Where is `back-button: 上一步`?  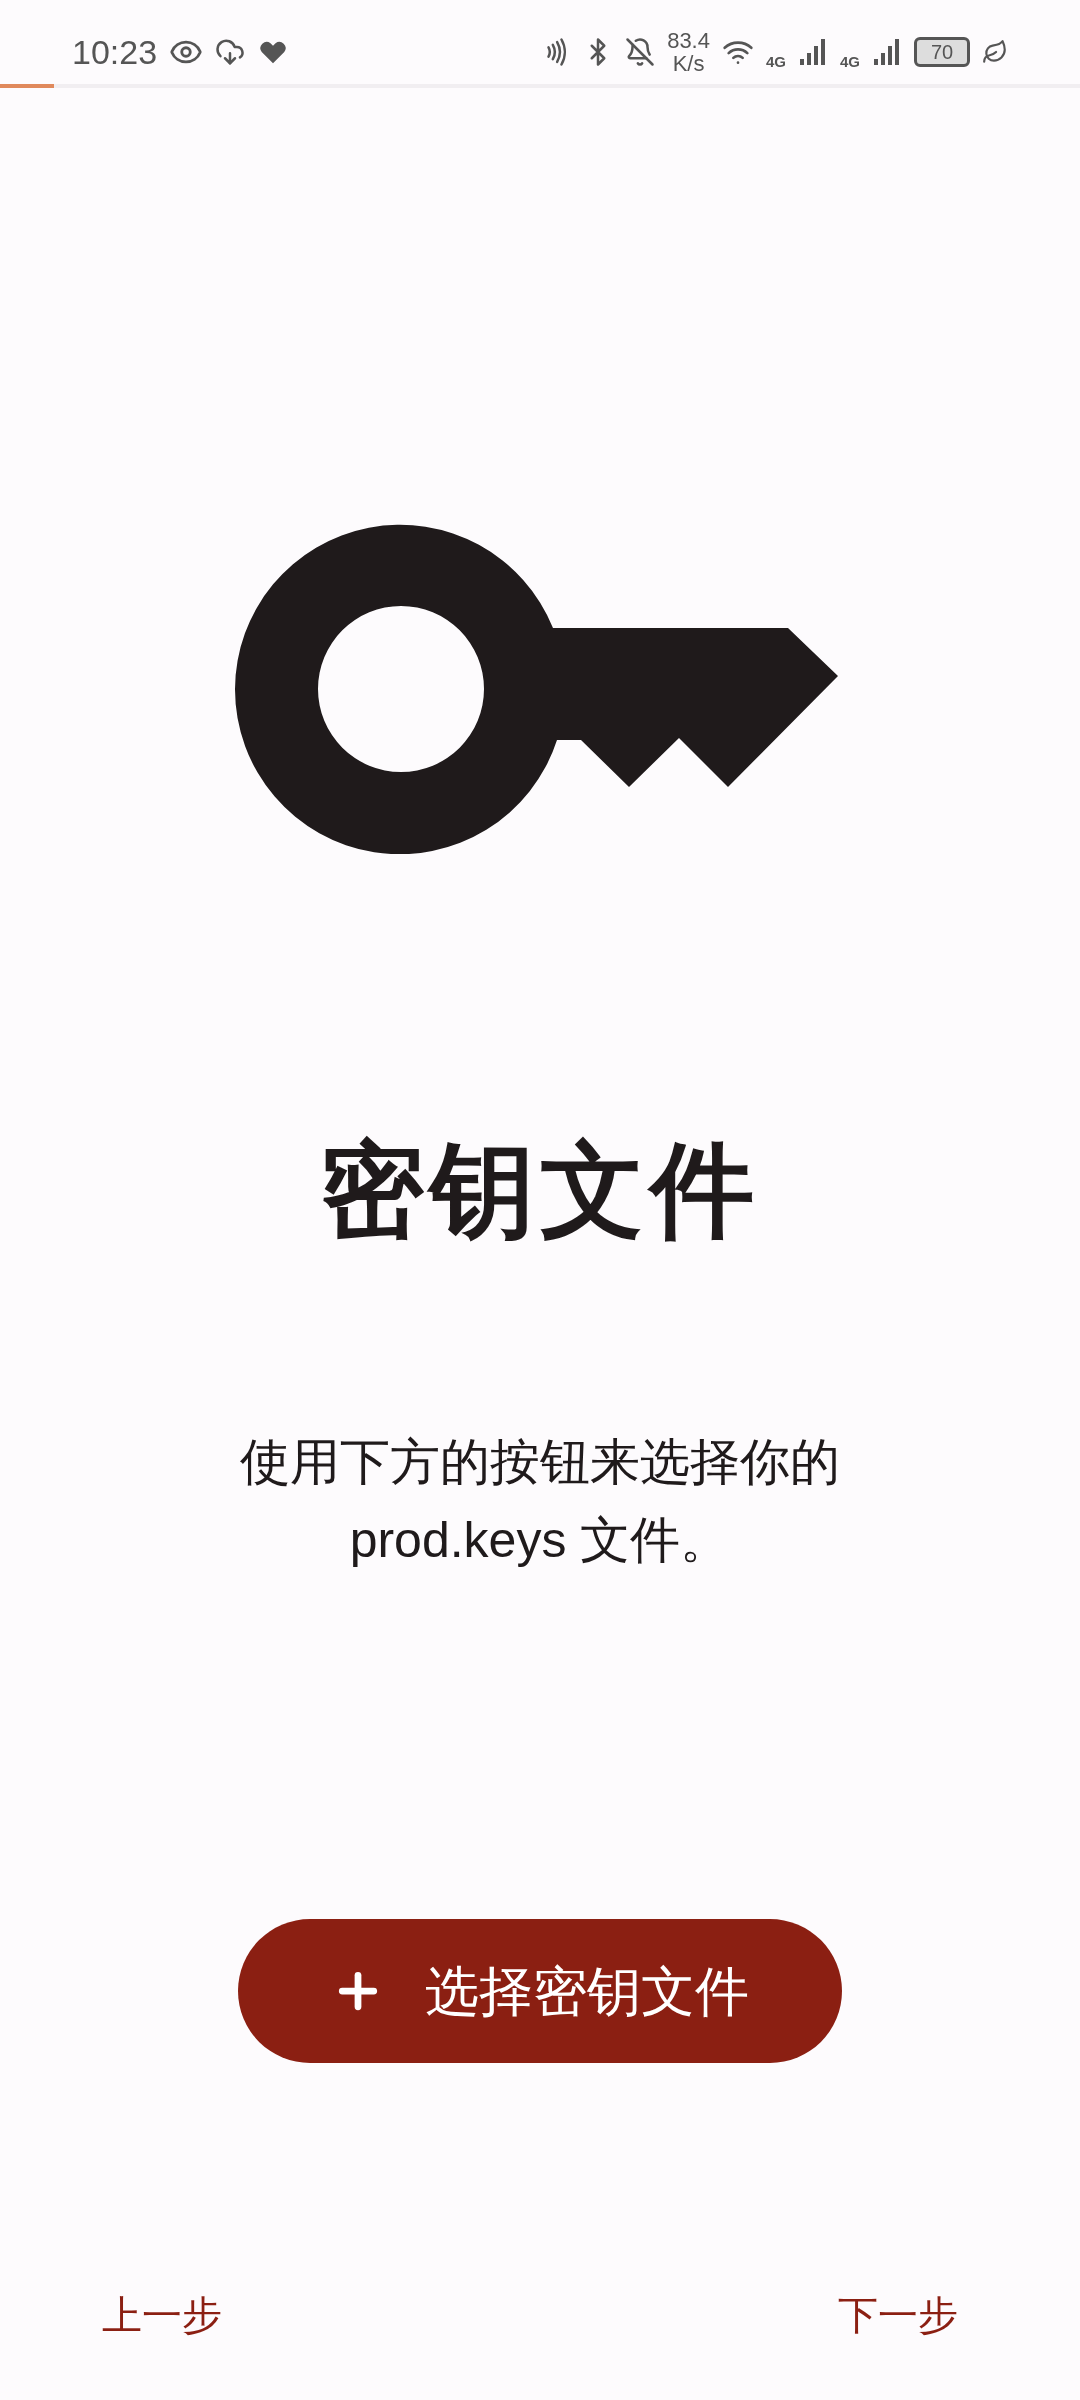
back-button: 上一步 is located at coordinates (162, 2315).